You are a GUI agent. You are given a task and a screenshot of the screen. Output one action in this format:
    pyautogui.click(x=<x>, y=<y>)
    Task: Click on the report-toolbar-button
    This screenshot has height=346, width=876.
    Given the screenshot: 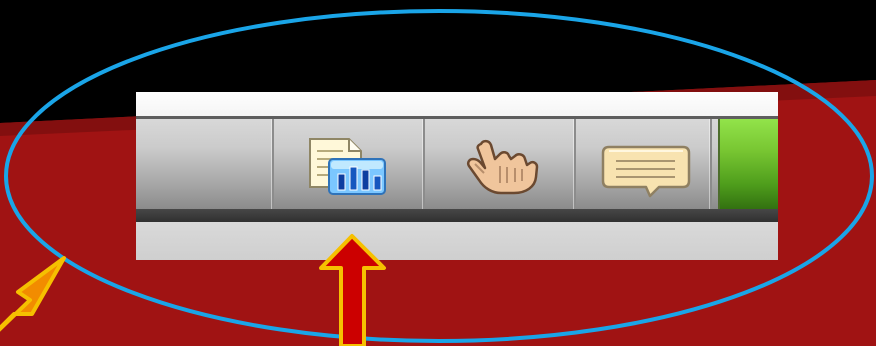 What is the action you would take?
    pyautogui.click(x=349, y=165)
    